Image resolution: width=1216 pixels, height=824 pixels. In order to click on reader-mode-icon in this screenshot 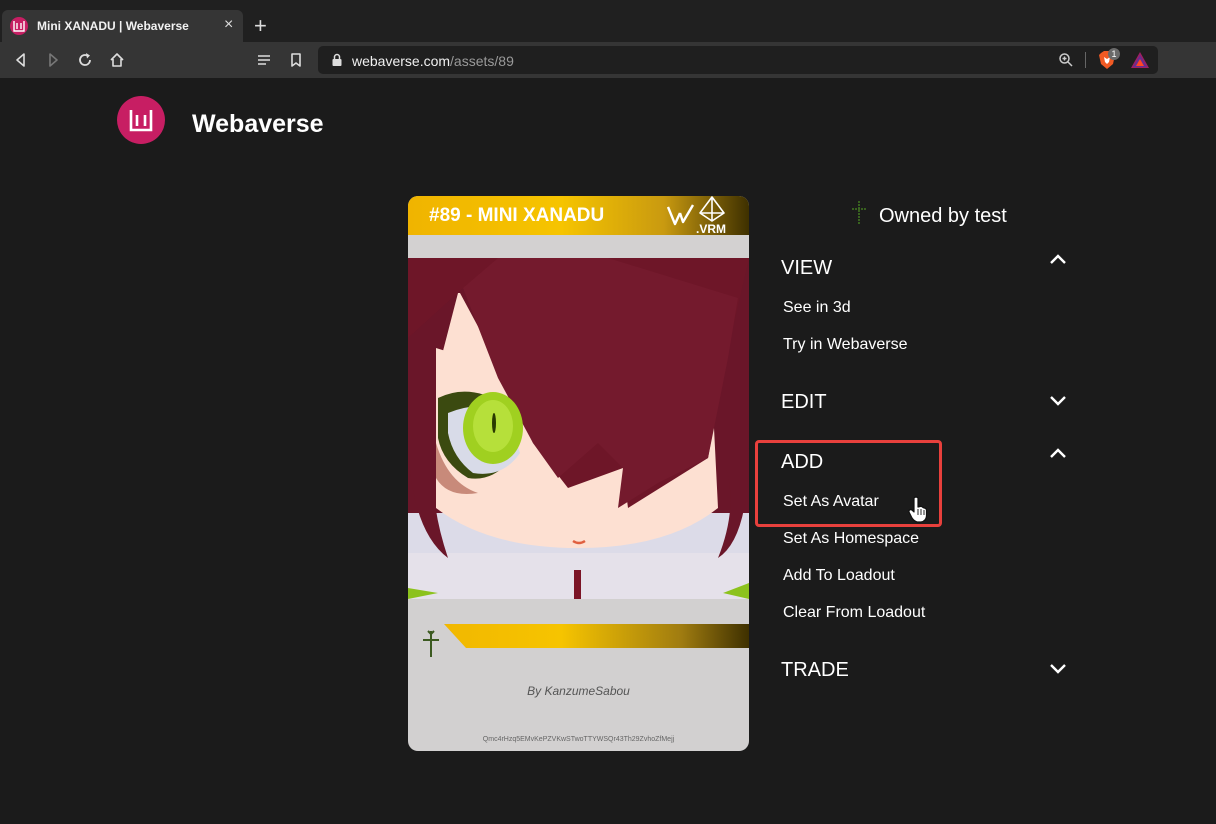, I will do `click(264, 60)`.